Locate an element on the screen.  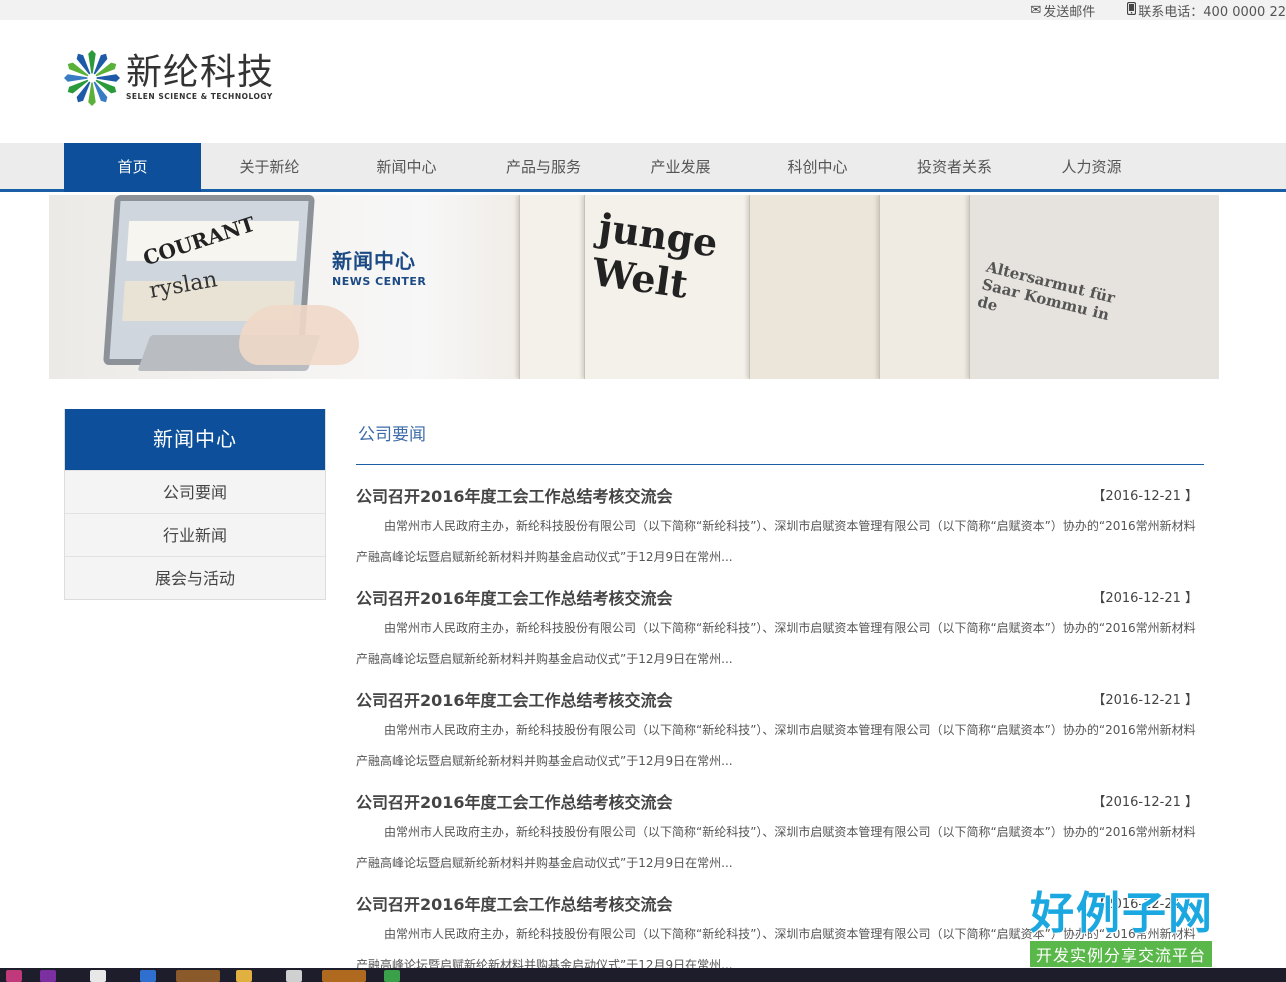
site-header: 新纶科技 SELEN SCIENCE & TECHNOLOGY is located at coordinates (643, 81).